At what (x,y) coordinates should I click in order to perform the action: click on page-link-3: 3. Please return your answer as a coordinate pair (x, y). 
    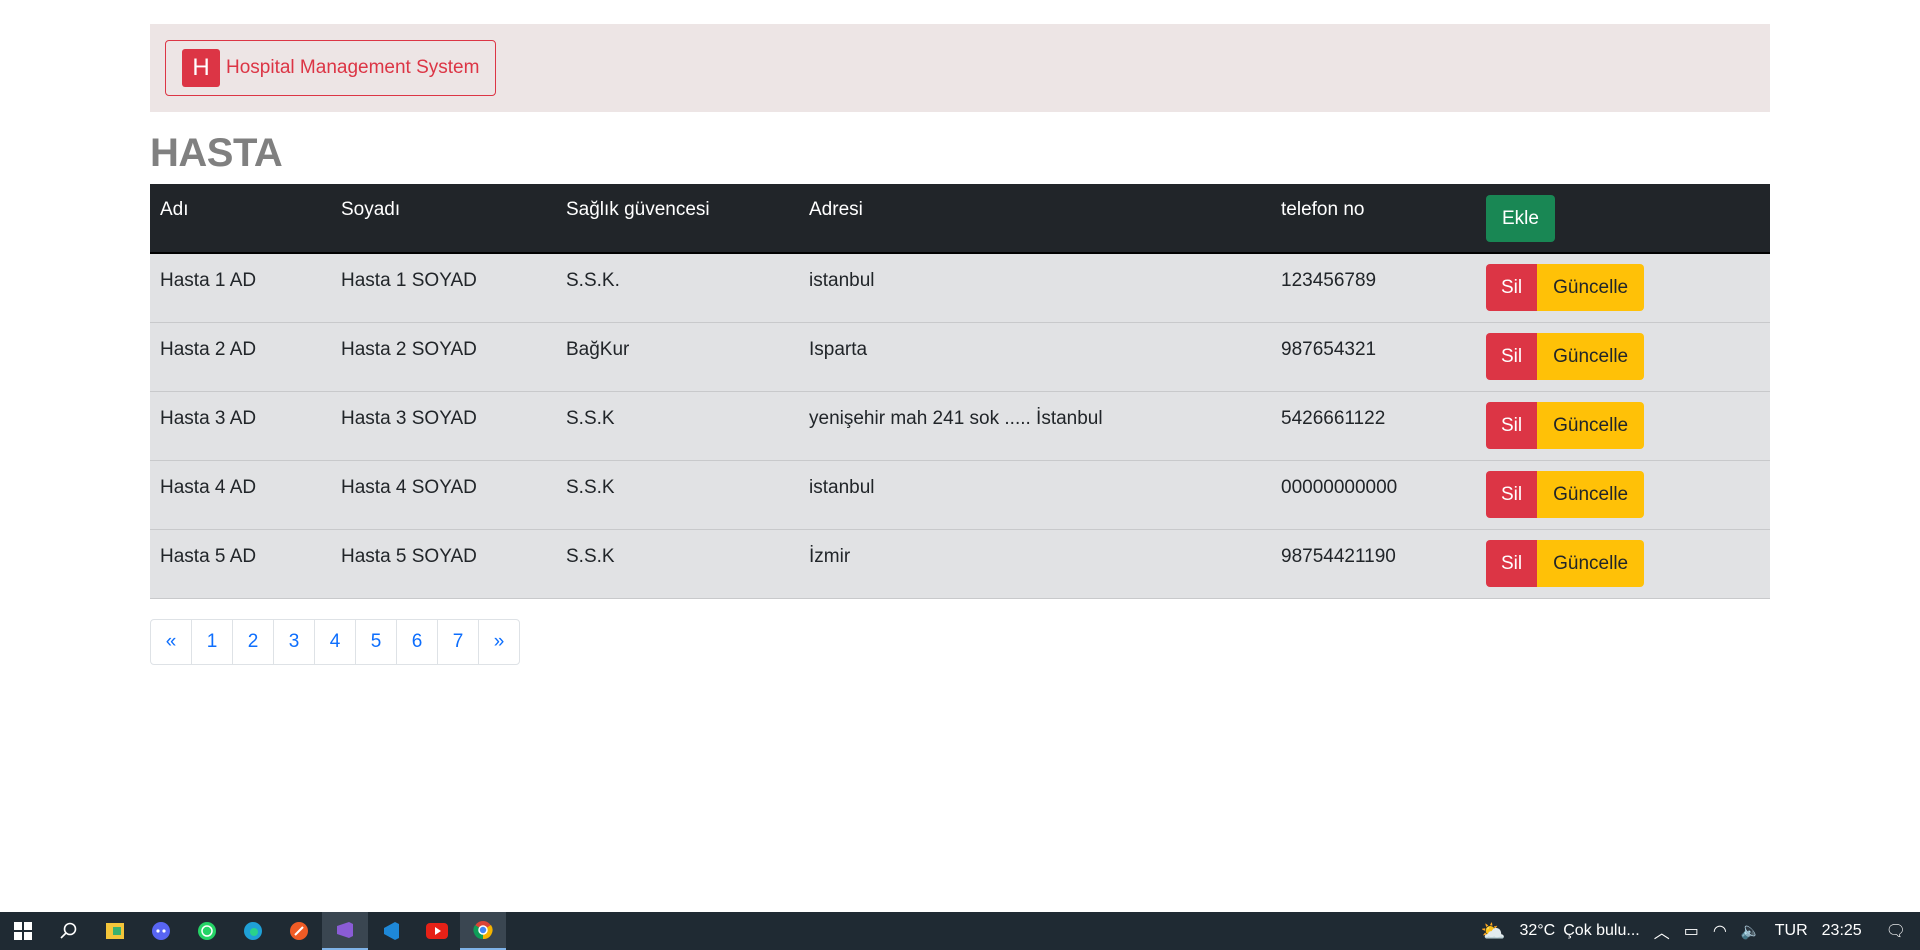
    Looking at the image, I should click on (294, 641).